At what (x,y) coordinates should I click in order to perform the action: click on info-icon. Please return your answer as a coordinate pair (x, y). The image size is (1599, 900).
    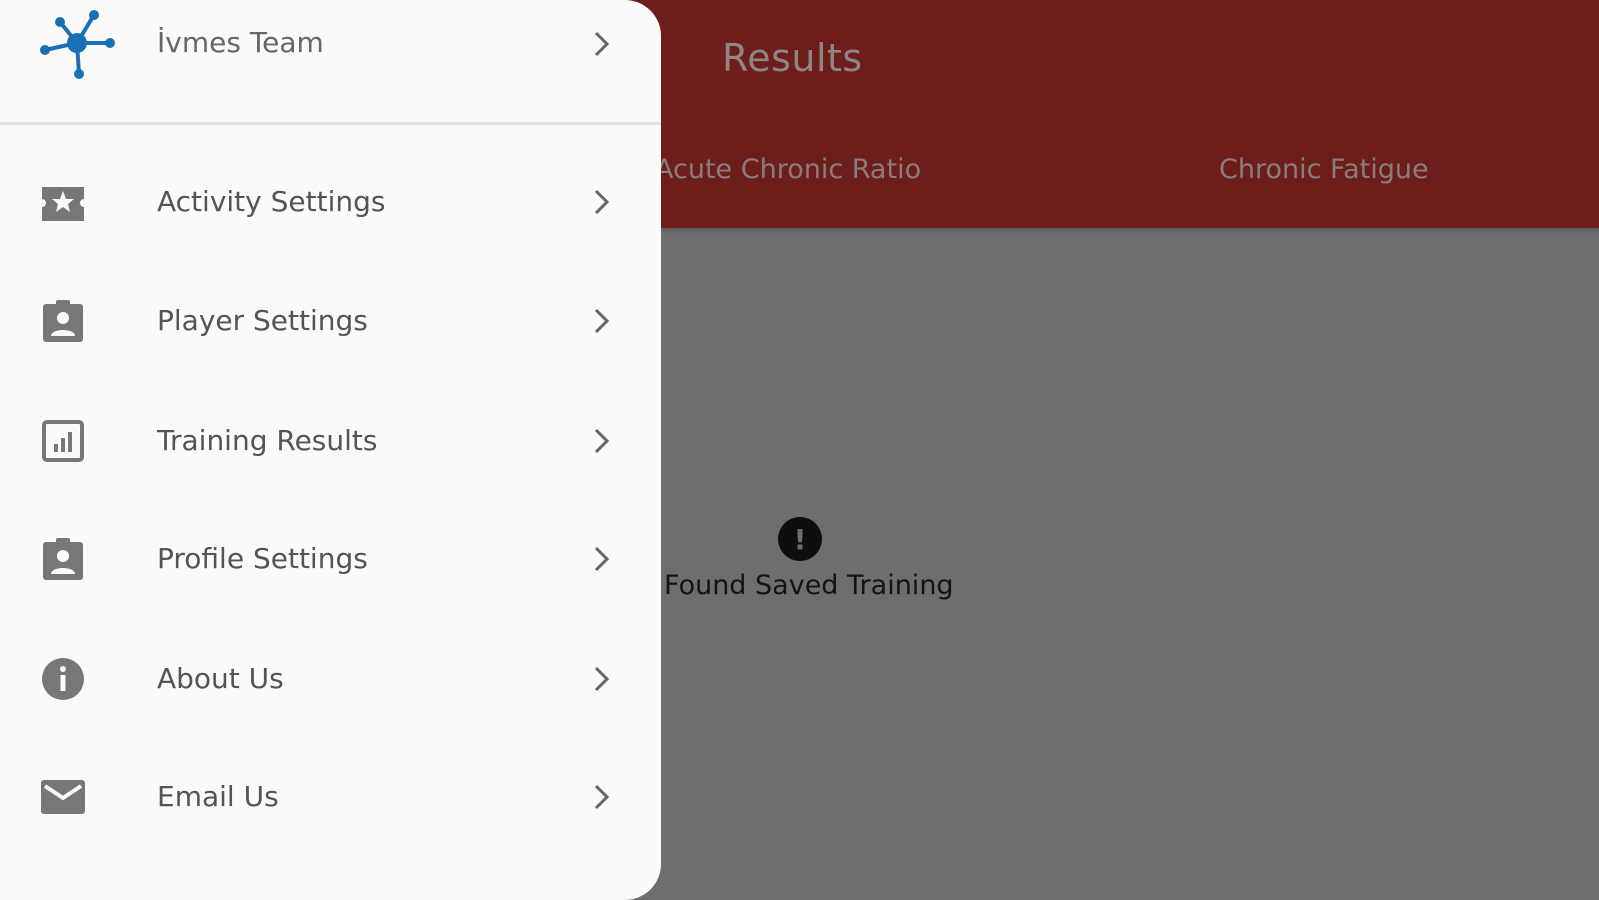
    Looking at the image, I should click on (63, 679).